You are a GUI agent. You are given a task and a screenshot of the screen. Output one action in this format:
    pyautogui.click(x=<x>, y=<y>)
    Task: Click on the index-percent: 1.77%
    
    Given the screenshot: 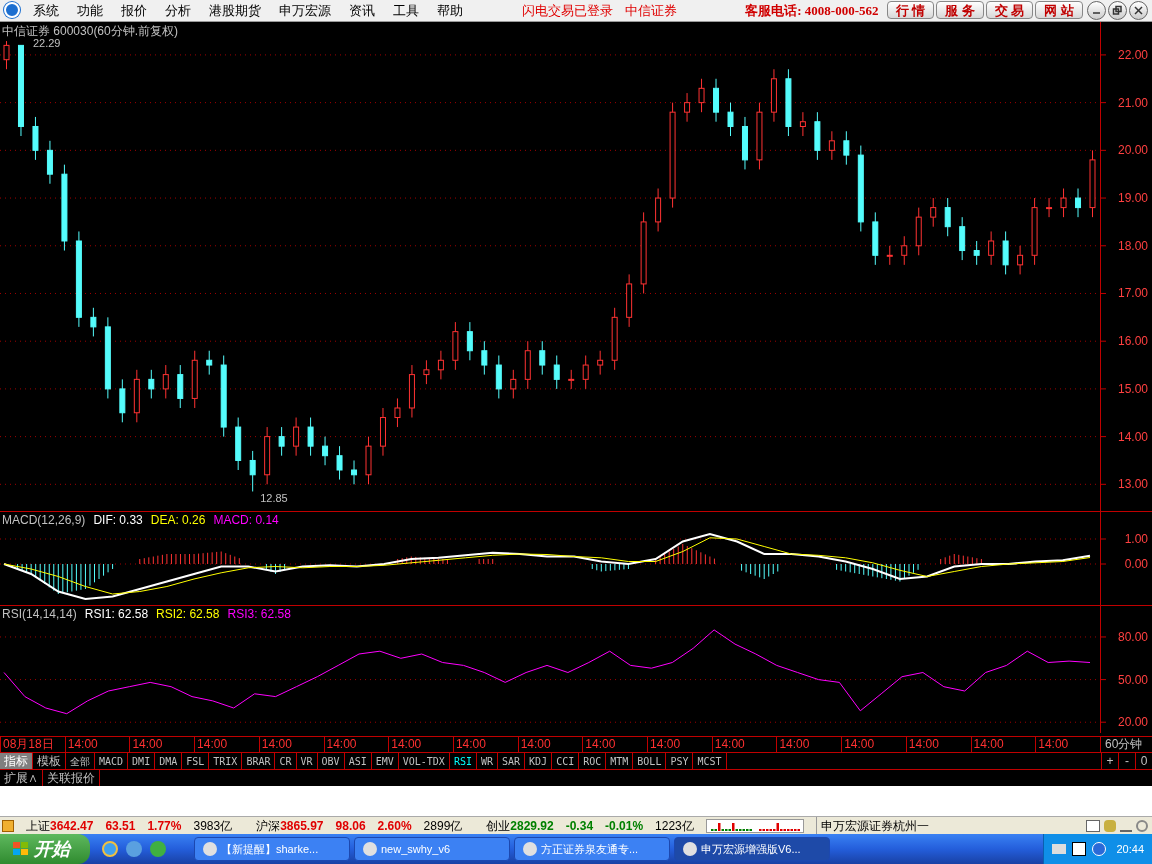 What is the action you would take?
    pyautogui.click(x=164, y=826)
    